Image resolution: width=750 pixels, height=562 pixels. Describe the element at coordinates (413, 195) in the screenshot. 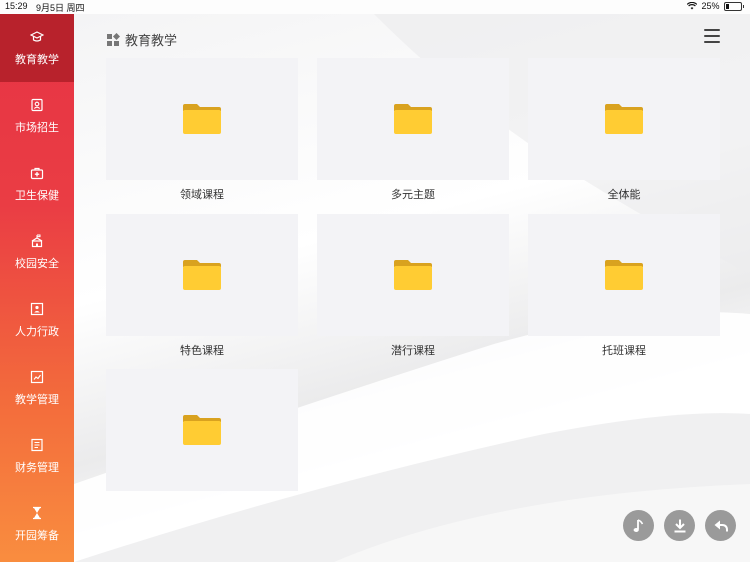

I see `folder-label: 多元主题` at that location.